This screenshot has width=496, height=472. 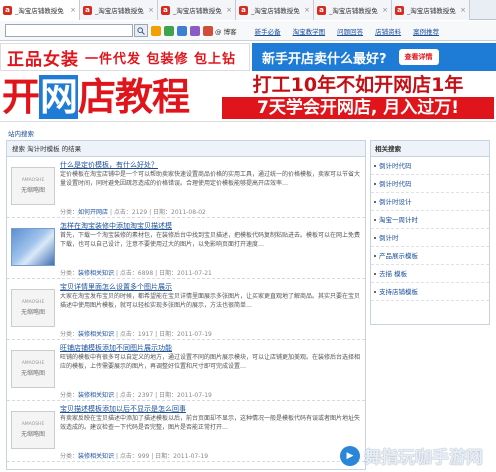 I want to click on result-title-link: 什么是定价模板，有什么好处？, so click(x=109, y=165).